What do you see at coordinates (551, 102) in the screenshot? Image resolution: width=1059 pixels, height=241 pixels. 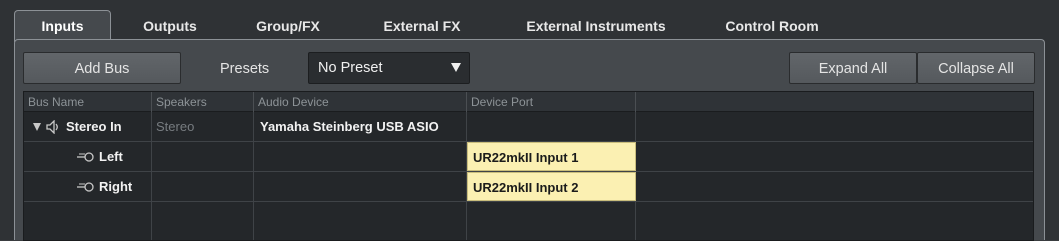 I see `column-header-device-port: Device Port` at bounding box center [551, 102].